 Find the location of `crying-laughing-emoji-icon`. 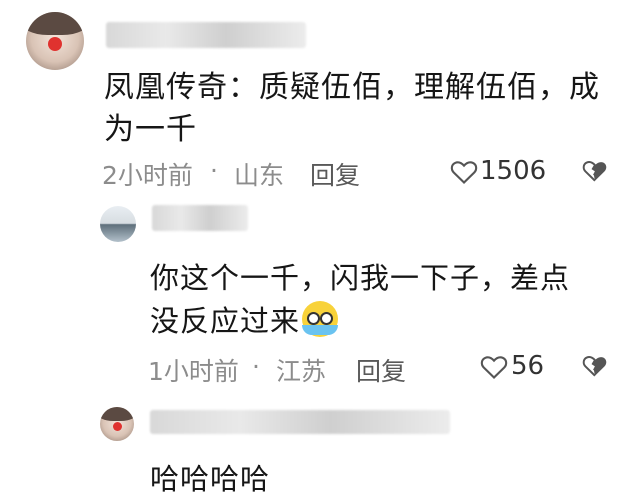

crying-laughing-emoji-icon is located at coordinates (320, 319).